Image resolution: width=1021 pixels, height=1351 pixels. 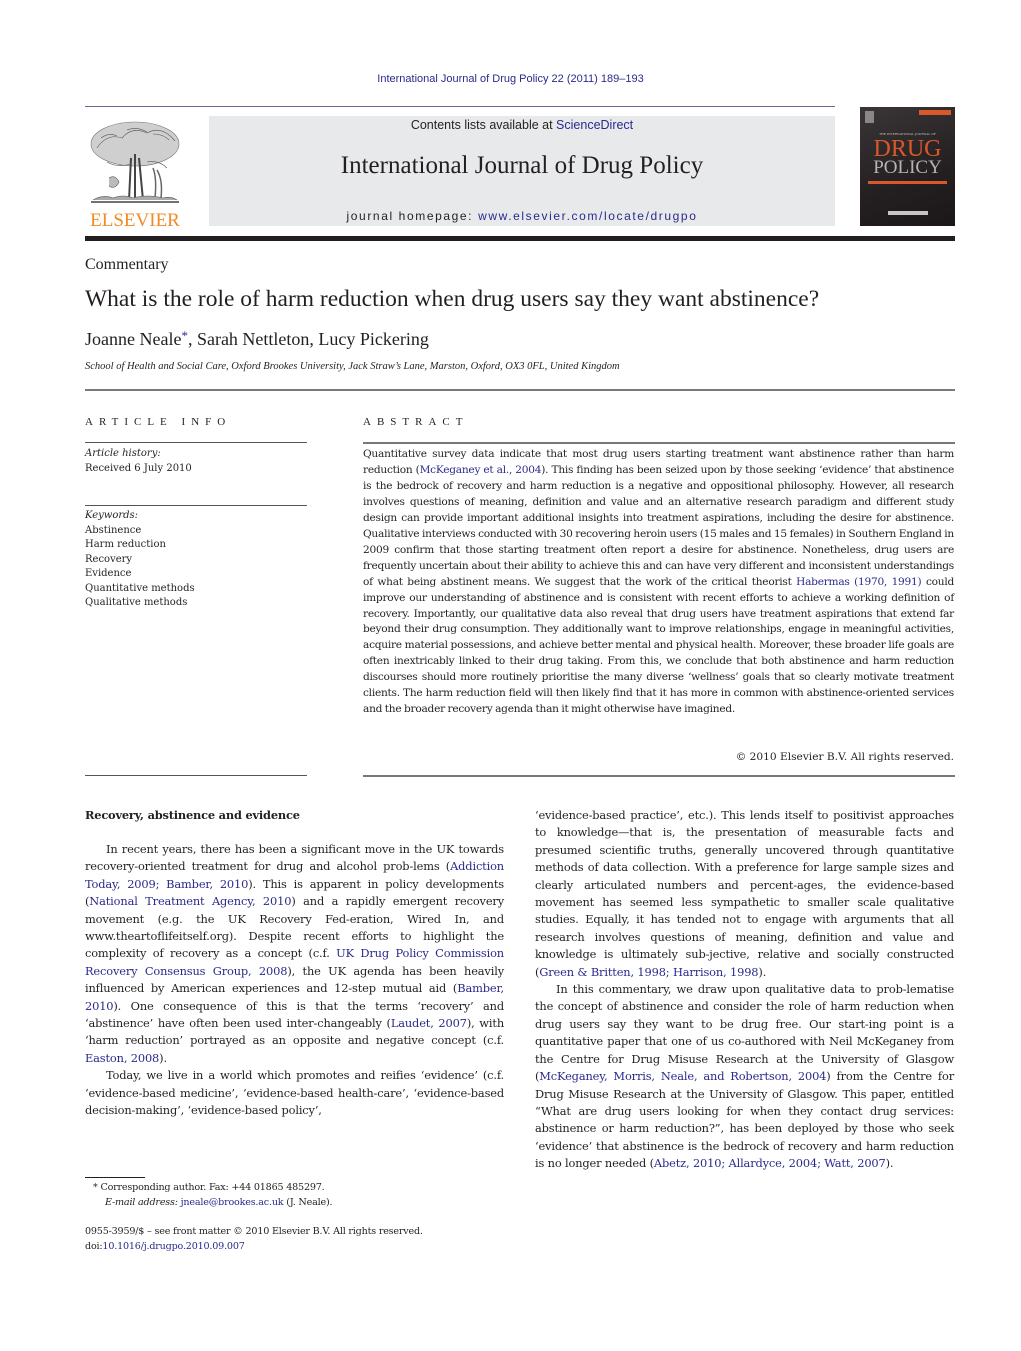 I want to click on keyword: Evidence, so click(x=108, y=573).